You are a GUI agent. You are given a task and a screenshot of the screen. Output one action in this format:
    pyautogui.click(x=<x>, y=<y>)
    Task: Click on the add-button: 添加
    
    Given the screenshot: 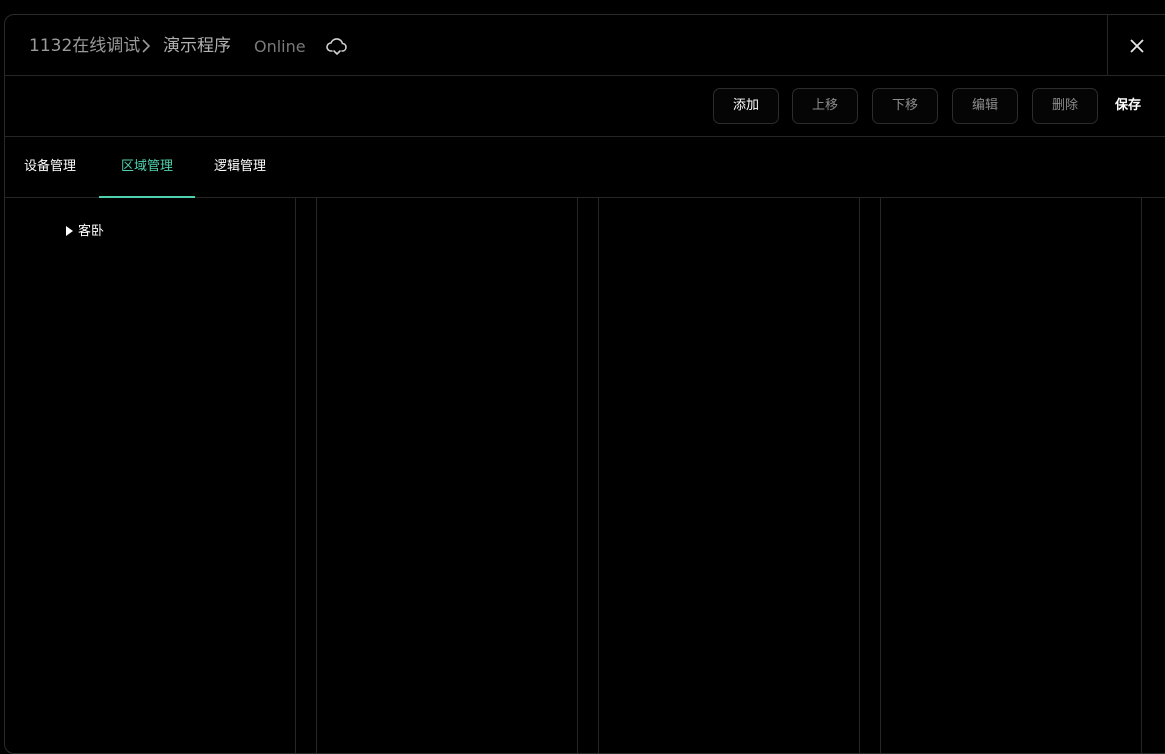 What is the action you would take?
    pyautogui.click(x=746, y=106)
    